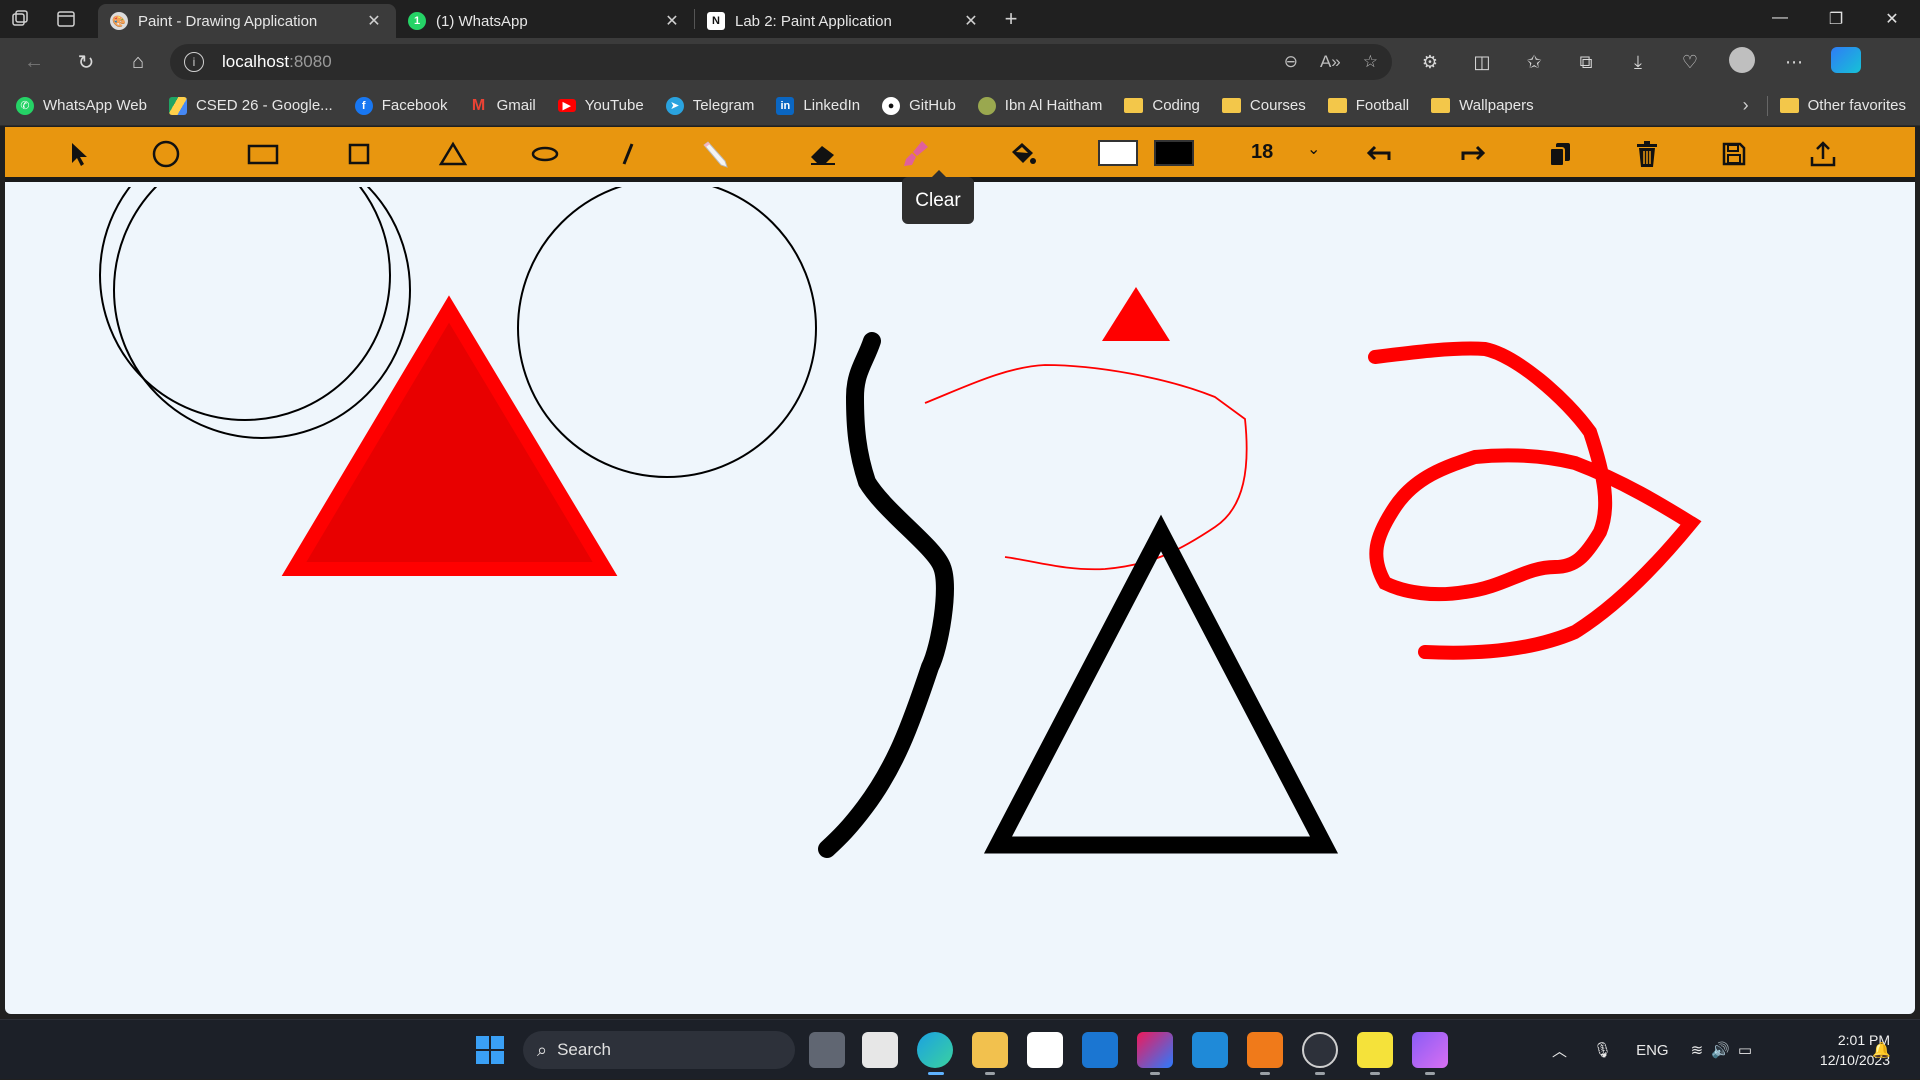 The width and height of the screenshot is (1920, 1080). What do you see at coordinates (714, 154) in the screenshot?
I see `pencil-icon` at bounding box center [714, 154].